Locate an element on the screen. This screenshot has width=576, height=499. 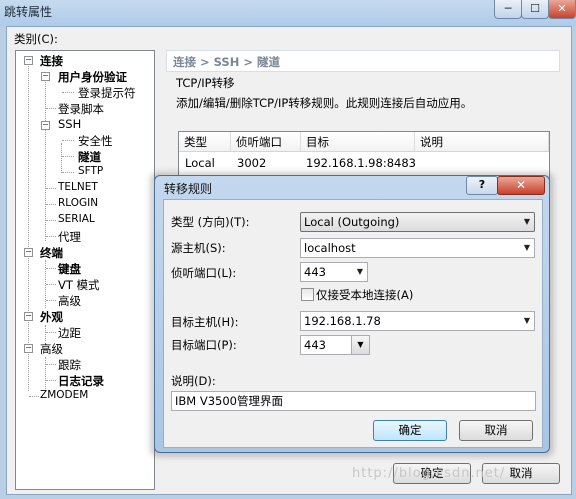
tree-item-advanced: 高级 is located at coordinates (51, 349).